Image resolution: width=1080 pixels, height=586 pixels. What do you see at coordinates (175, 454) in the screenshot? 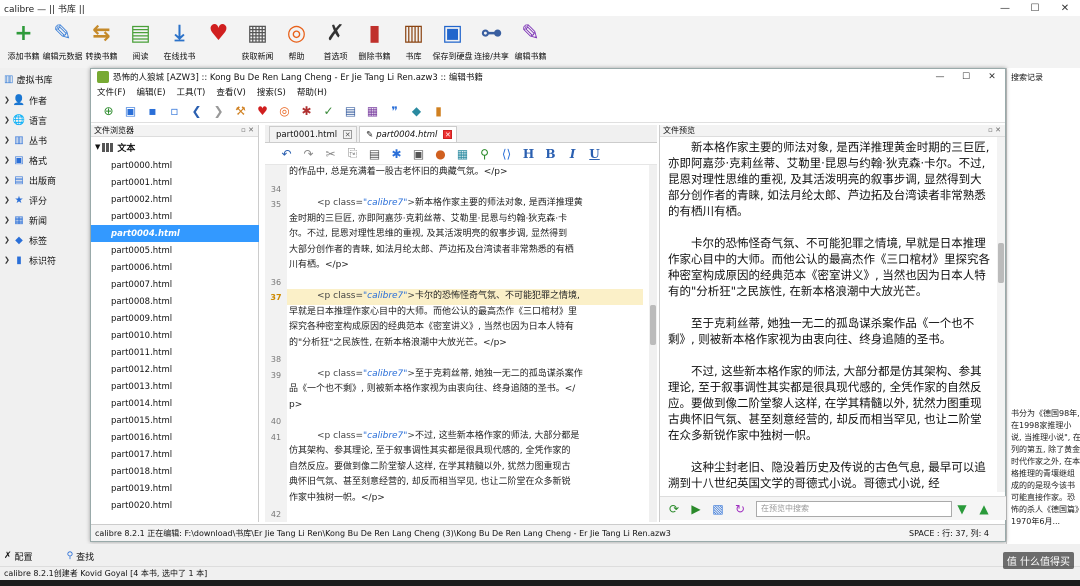
I see `file-item: part0017.html` at bounding box center [175, 454].